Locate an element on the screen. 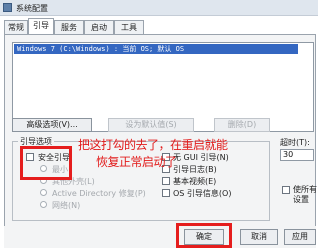 The height and width of the screenshot is (248, 320). os-boot-info-checkbox is located at coordinates (166, 193).